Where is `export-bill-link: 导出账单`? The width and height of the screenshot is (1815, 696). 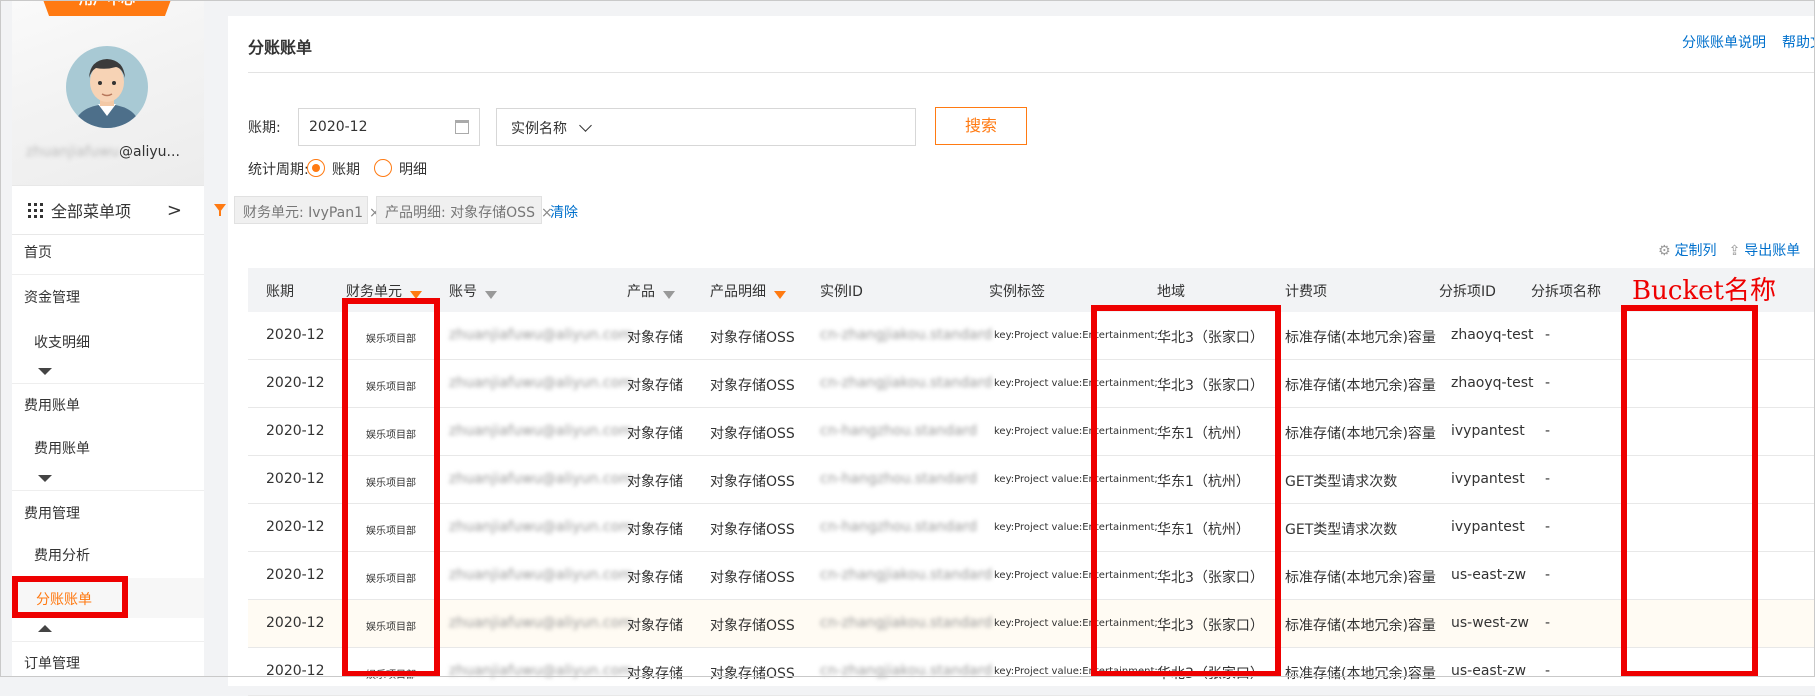
export-bill-link: 导出账单 is located at coordinates (1772, 251).